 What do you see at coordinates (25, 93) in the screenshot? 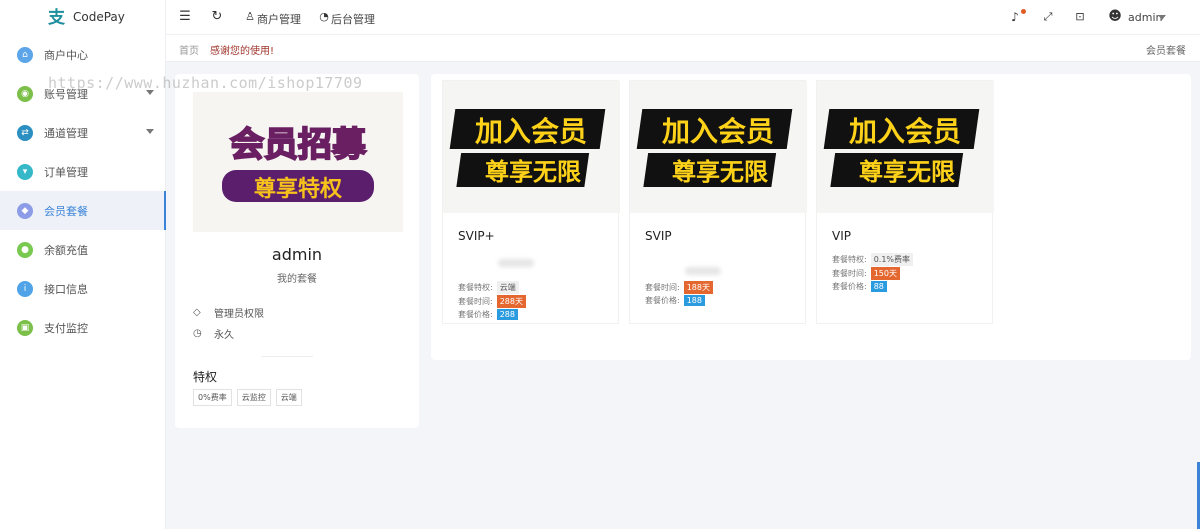
I see `user-icon: ◉` at bounding box center [25, 93].